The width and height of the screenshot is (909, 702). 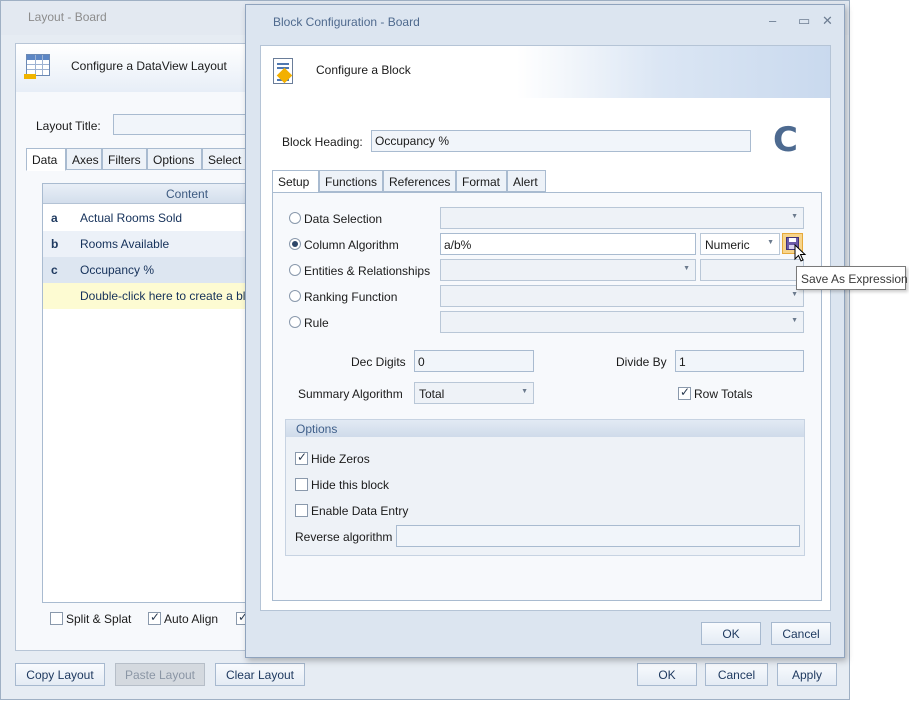 What do you see at coordinates (84, 159) in the screenshot?
I see `tab-axes: Axes` at bounding box center [84, 159].